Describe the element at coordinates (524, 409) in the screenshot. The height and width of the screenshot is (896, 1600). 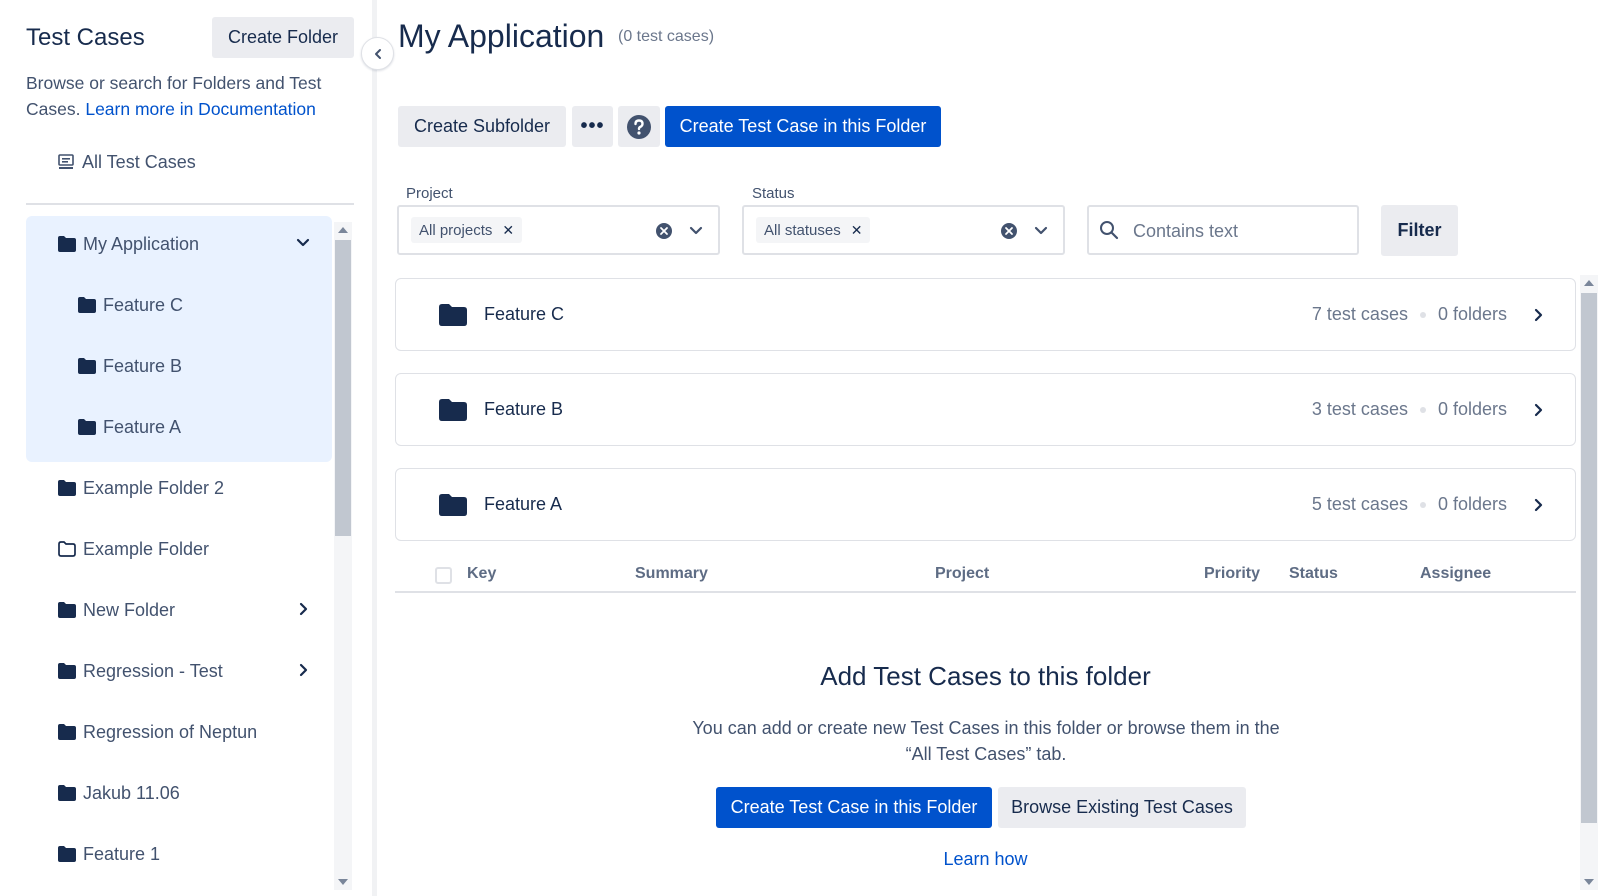
I see `folder-name: Feature B` at that location.